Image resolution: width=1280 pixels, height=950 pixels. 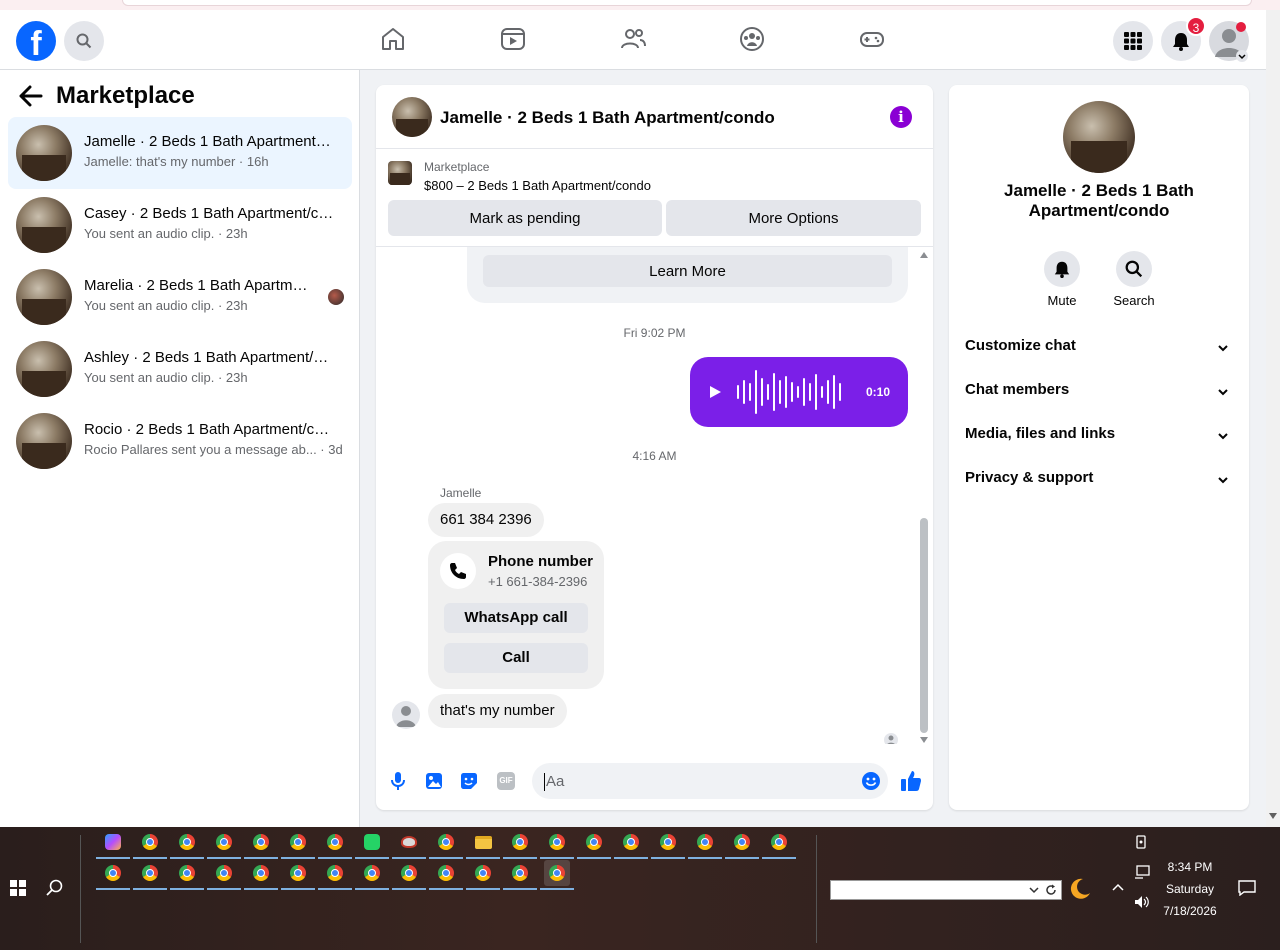 I want to click on night-mode-icon, so click(x=1080, y=889).